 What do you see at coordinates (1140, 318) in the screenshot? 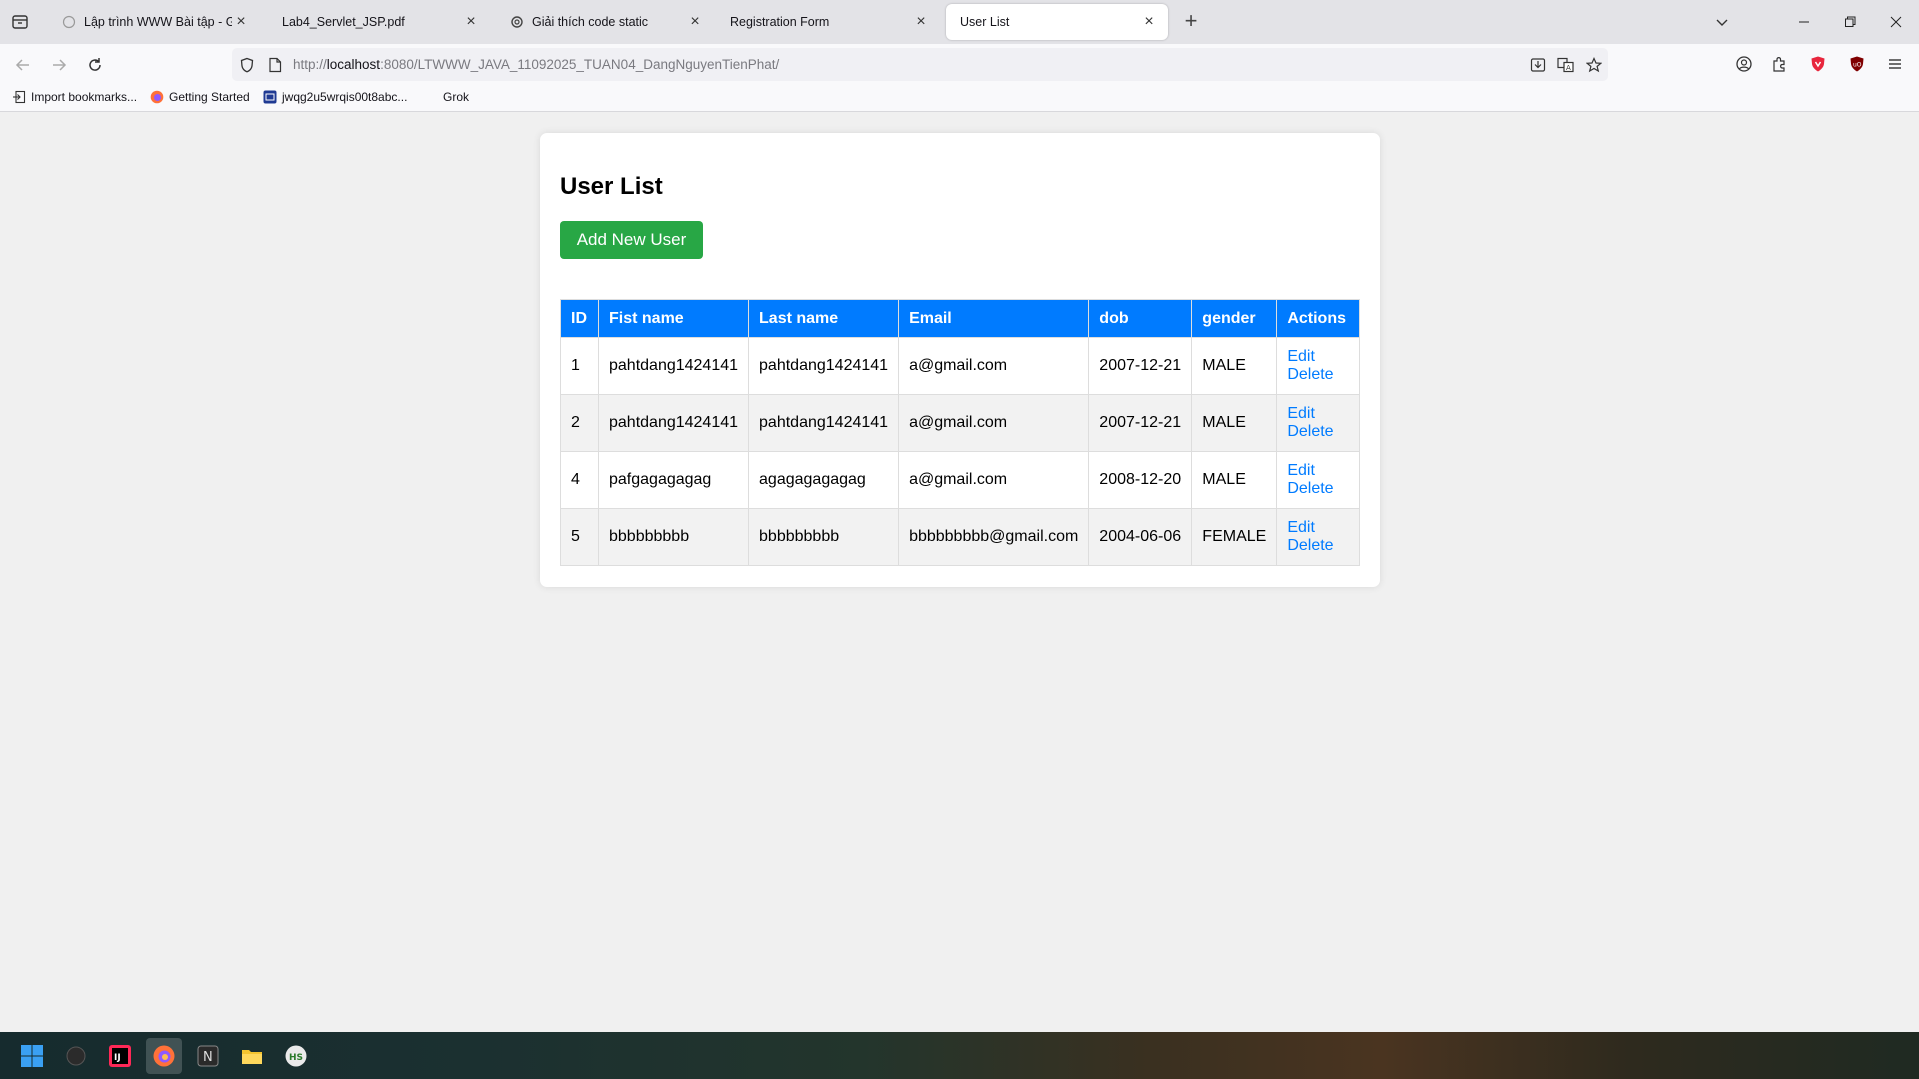
I see `column-header-dob: dob` at bounding box center [1140, 318].